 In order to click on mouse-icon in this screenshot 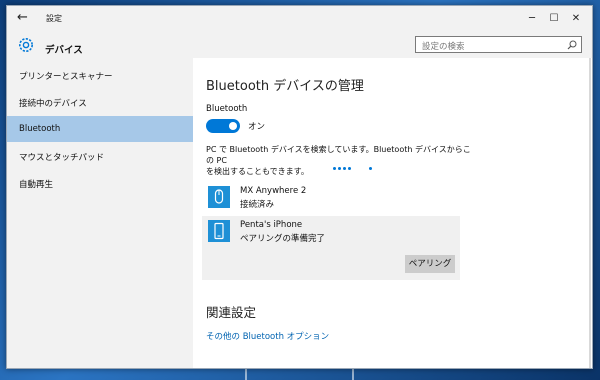, I will do `click(219, 197)`.